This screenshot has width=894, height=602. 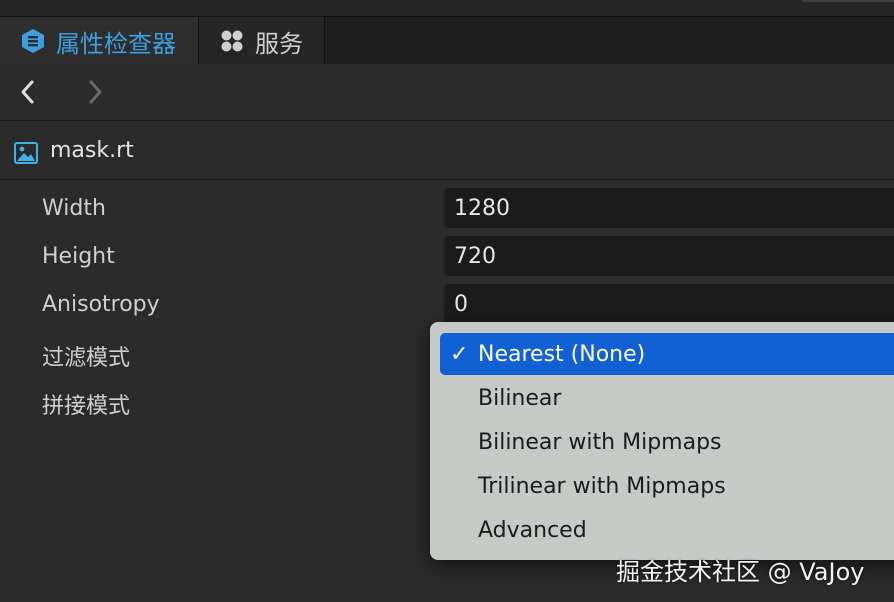 What do you see at coordinates (447, 40) in the screenshot?
I see `tab-bar: 属性检查器 服务` at bounding box center [447, 40].